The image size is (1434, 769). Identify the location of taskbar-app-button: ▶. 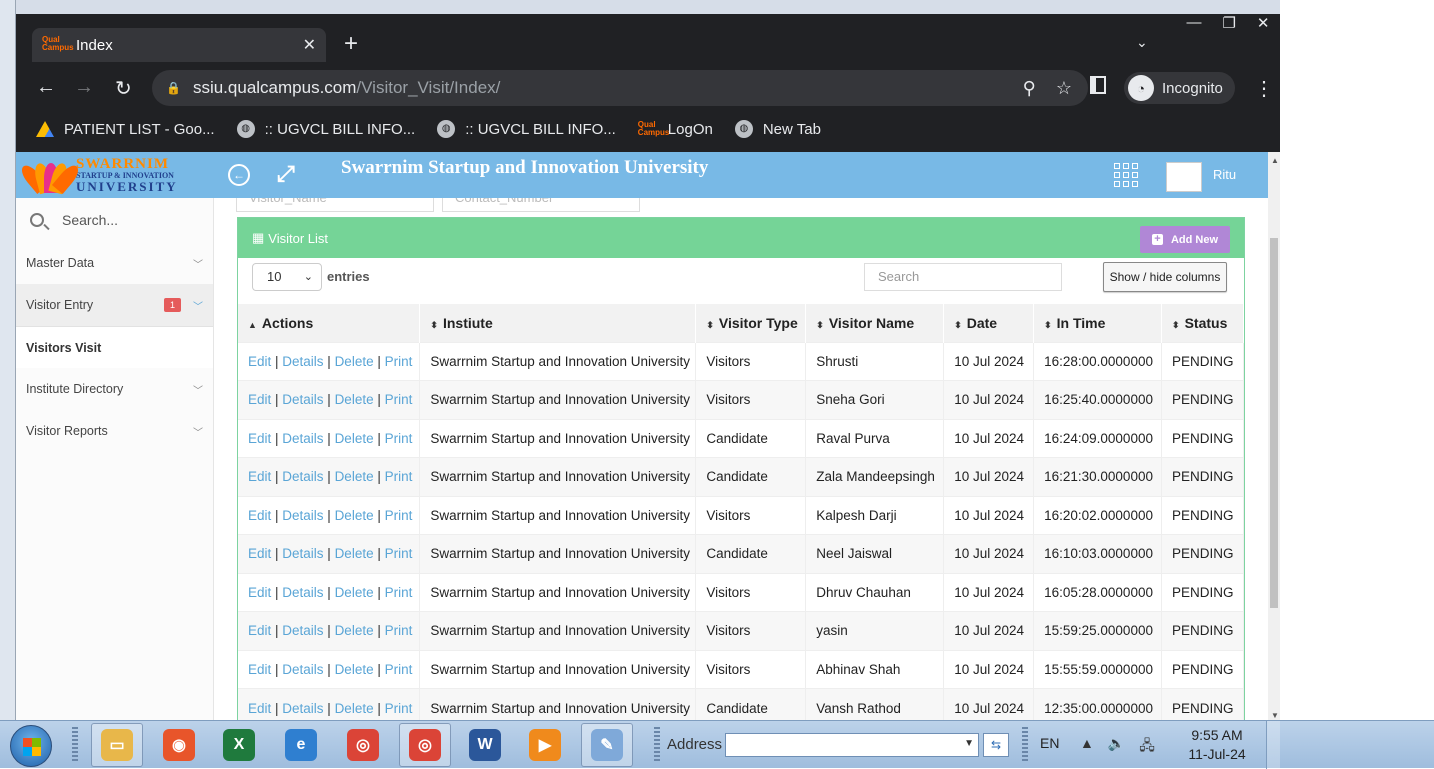
(545, 745).